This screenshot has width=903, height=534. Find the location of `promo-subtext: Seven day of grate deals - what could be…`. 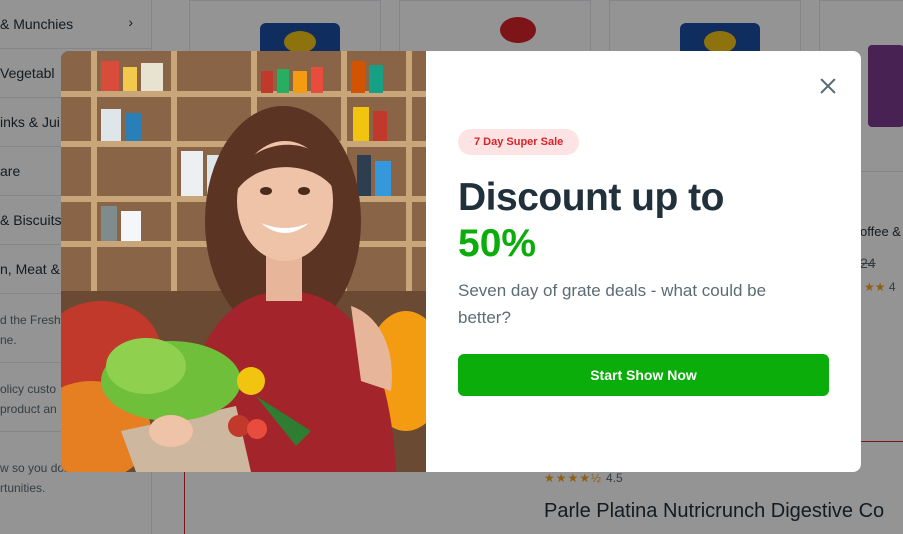

promo-subtext: Seven day of grate deals - what could be… is located at coordinates (612, 304).